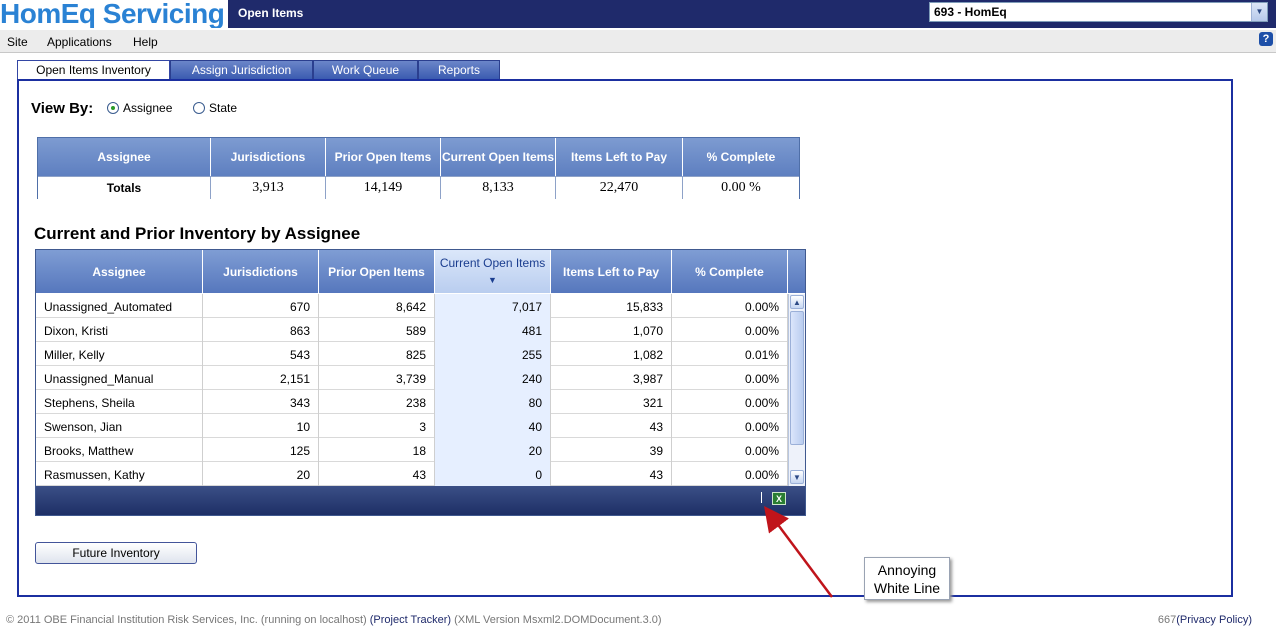 This screenshot has height=626, width=1276. I want to click on sort-descending-icon: ▼, so click(492, 280).